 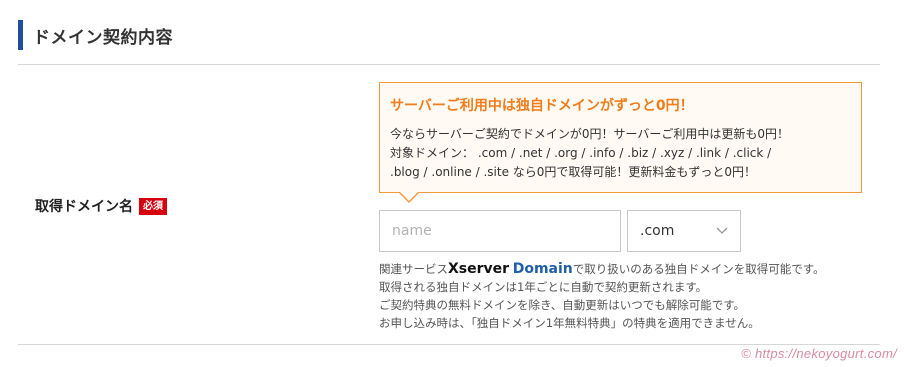 I want to click on notes-line-2: 取得される独自ドメインは1年ごとに自動で契約更新されます。, so click(x=543, y=287).